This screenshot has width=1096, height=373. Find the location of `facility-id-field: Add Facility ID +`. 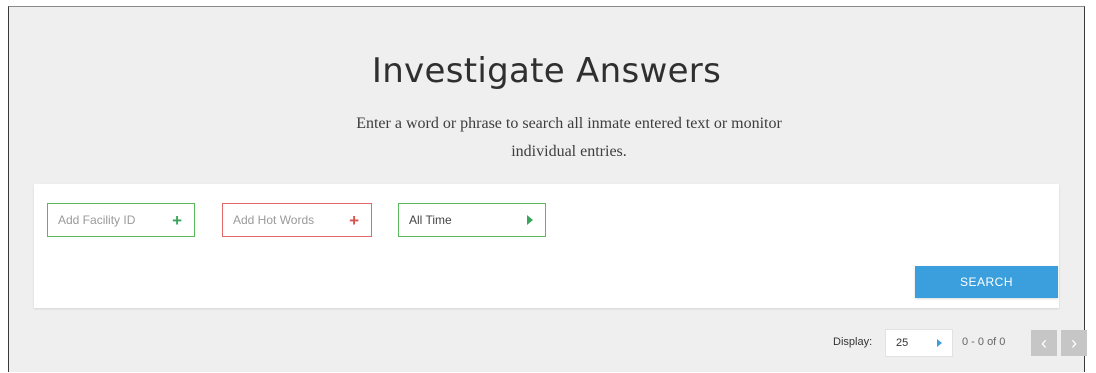

facility-id-field: Add Facility ID + is located at coordinates (121, 220).